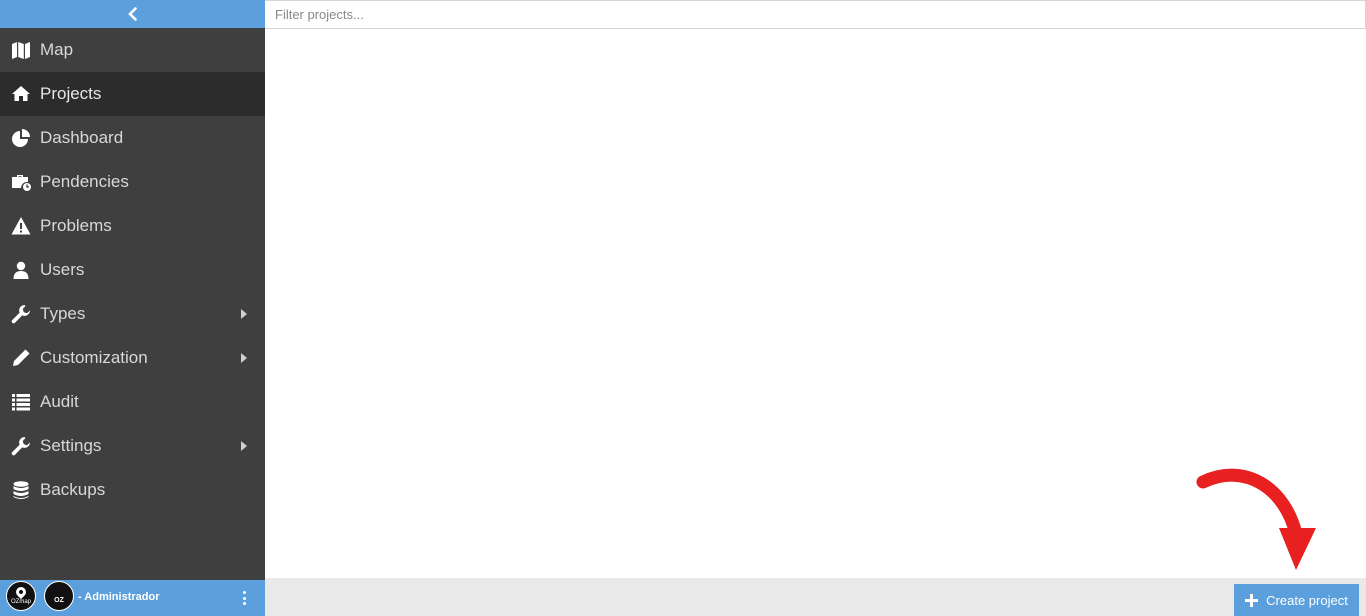  I want to click on sidebar-item-backups: Backups, so click(132, 490).